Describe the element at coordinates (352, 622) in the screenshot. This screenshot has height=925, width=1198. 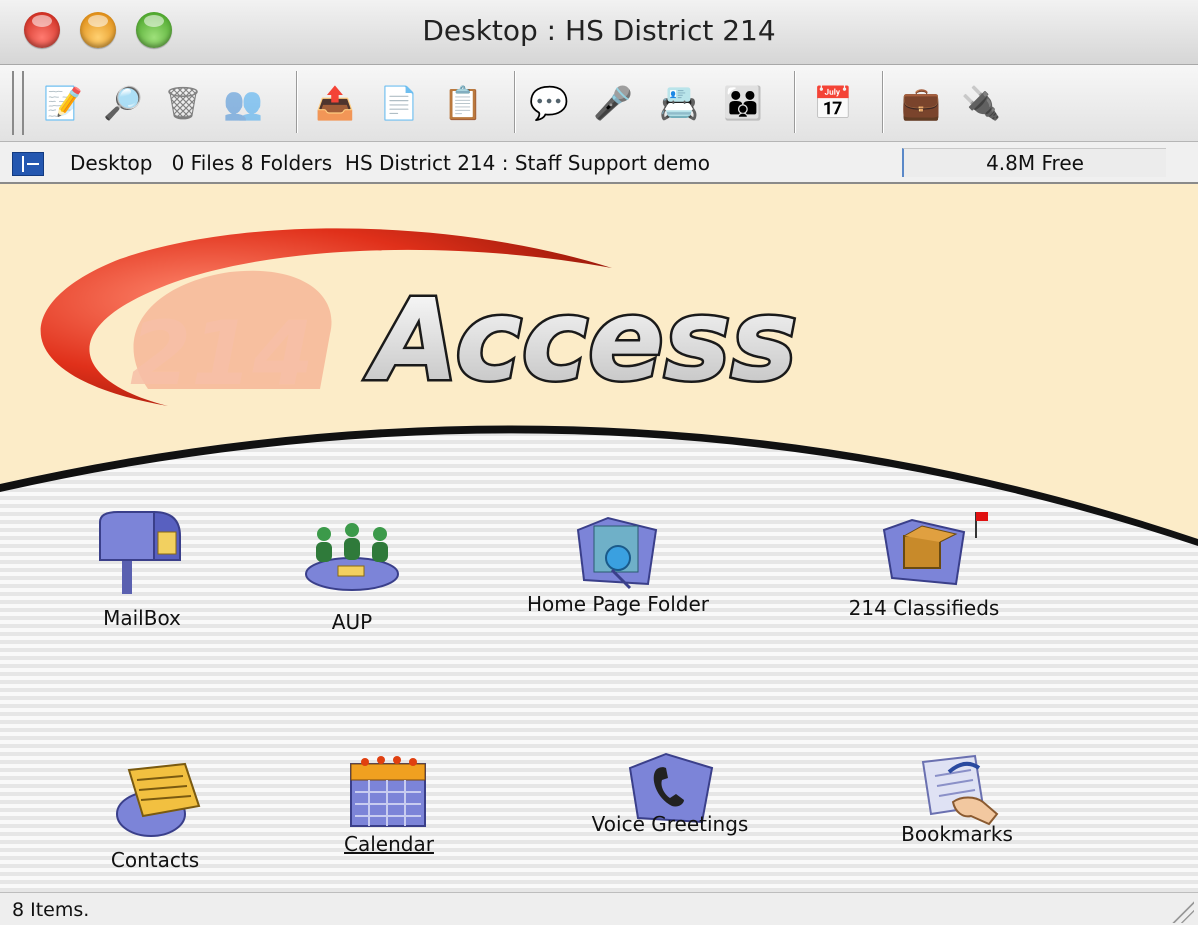
I see `item-label: AUP` at that location.